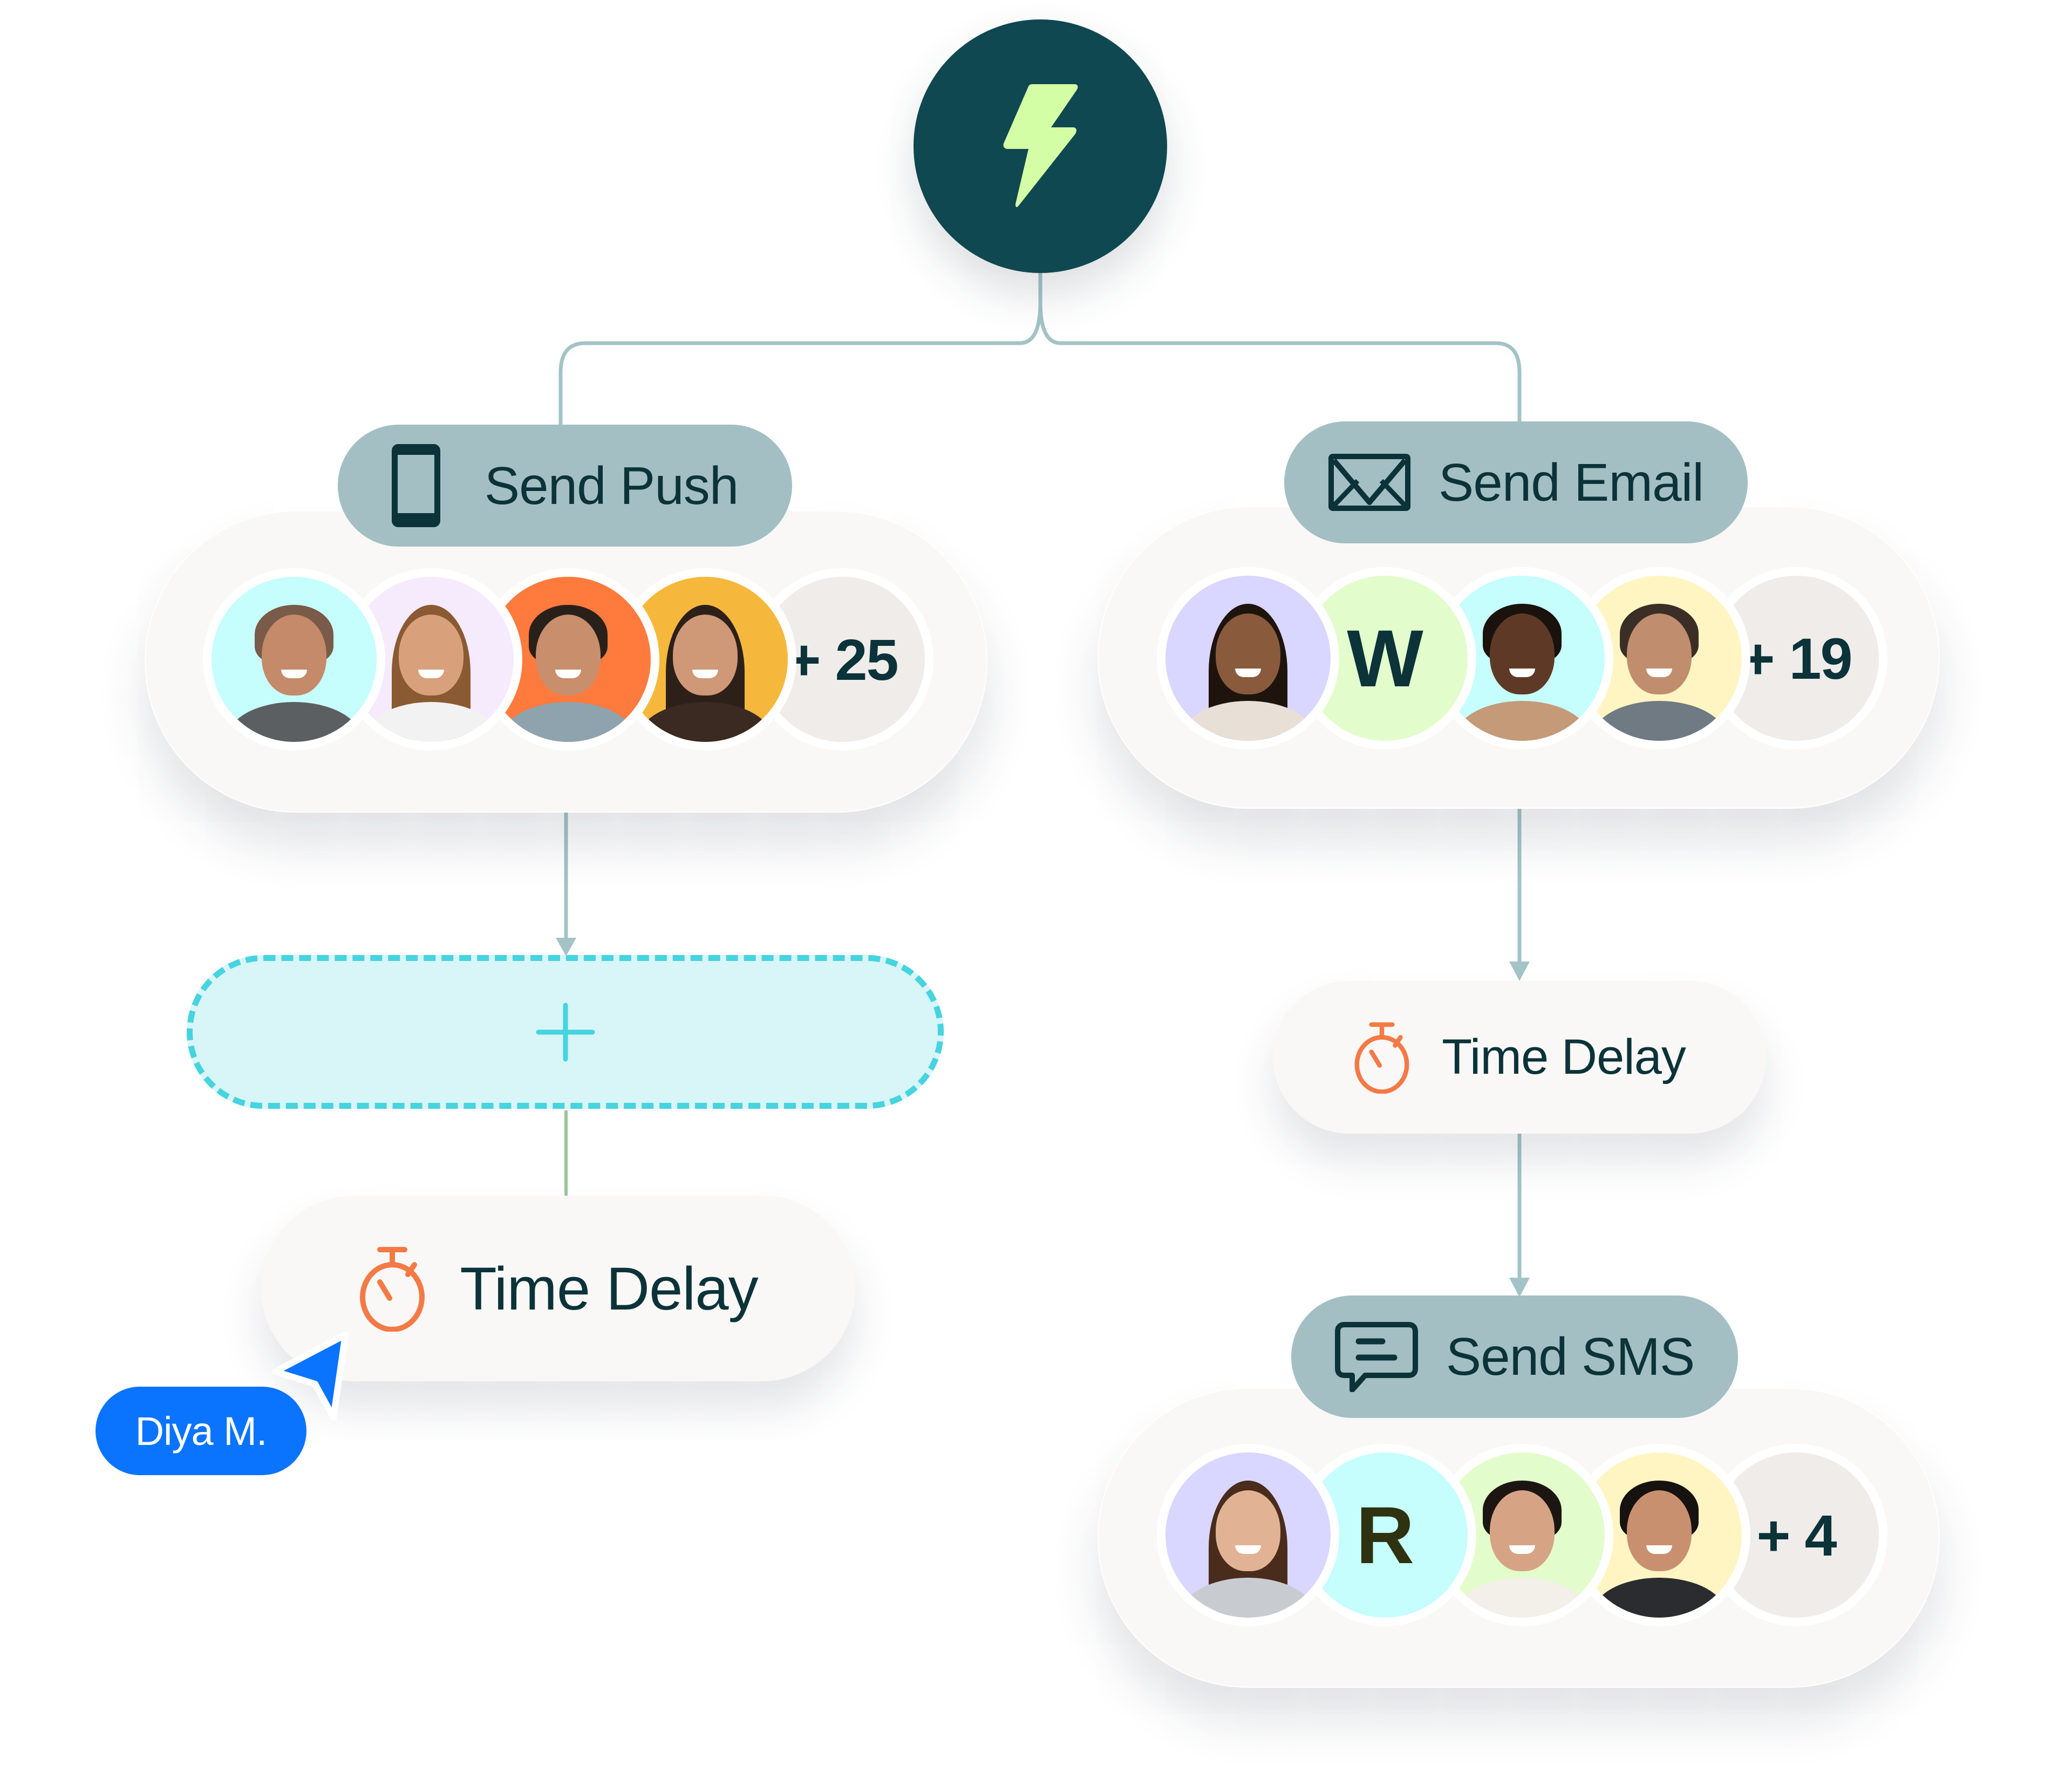 This screenshot has width=2072, height=1773. Describe the element at coordinates (1519, 971) in the screenshot. I see `arrowhead-email-delay` at that location.